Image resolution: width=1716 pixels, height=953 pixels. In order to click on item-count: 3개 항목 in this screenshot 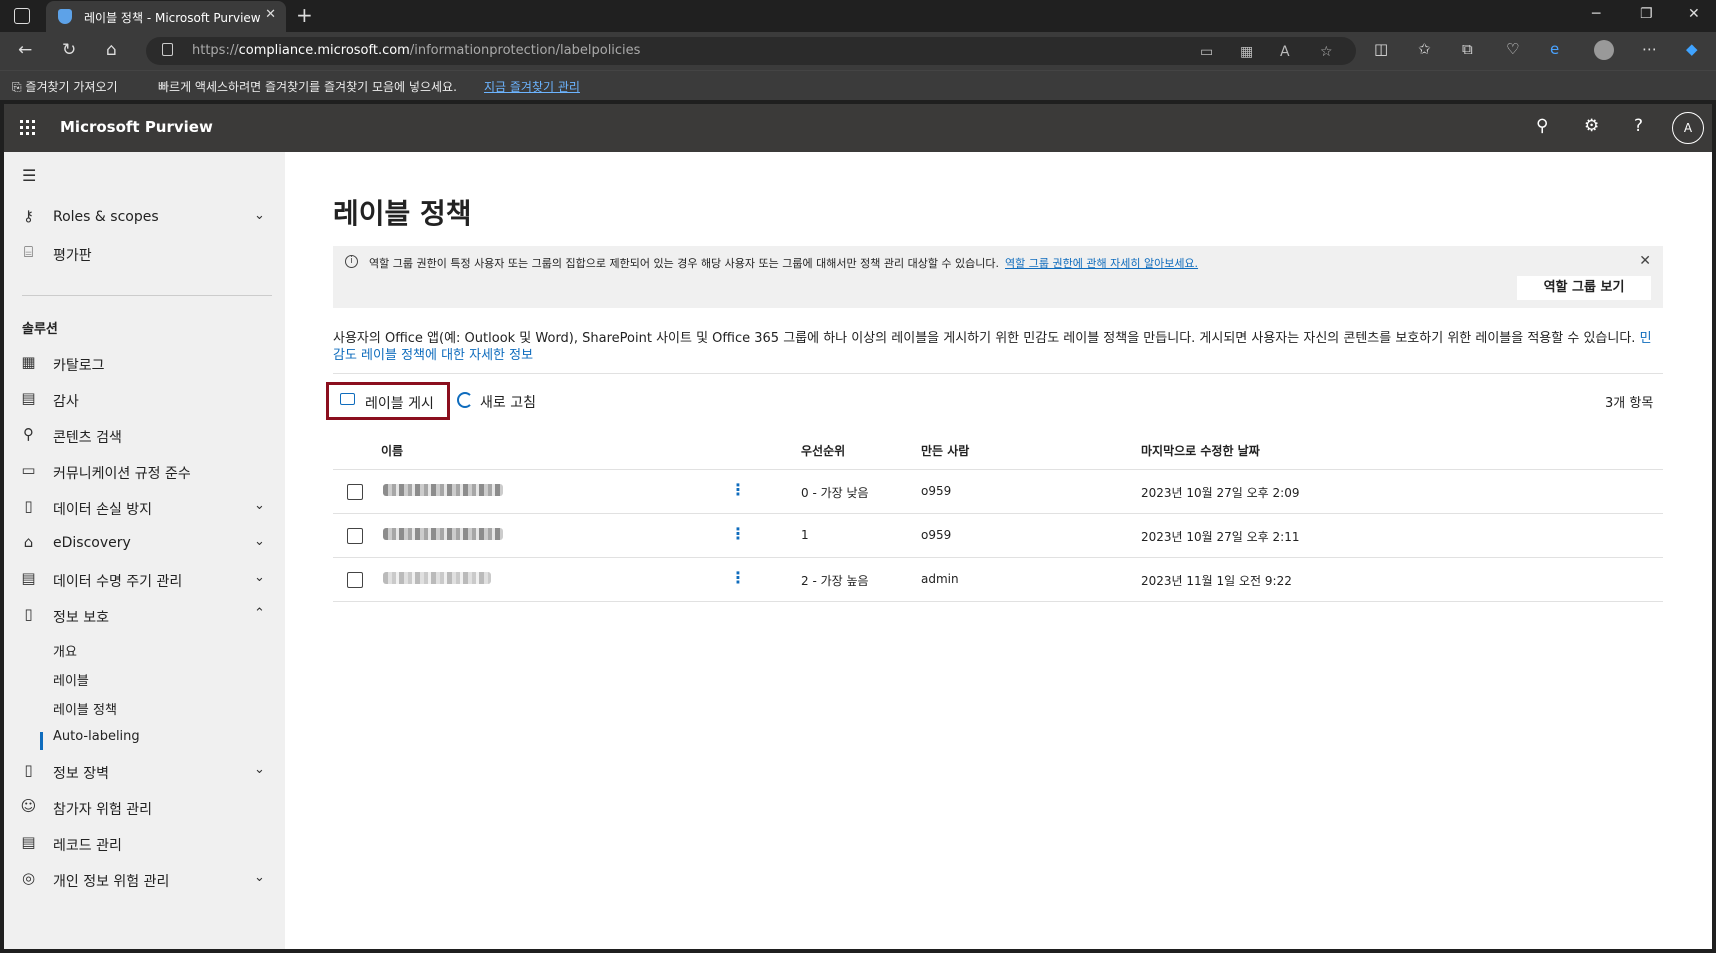, I will do `click(1629, 403)`.